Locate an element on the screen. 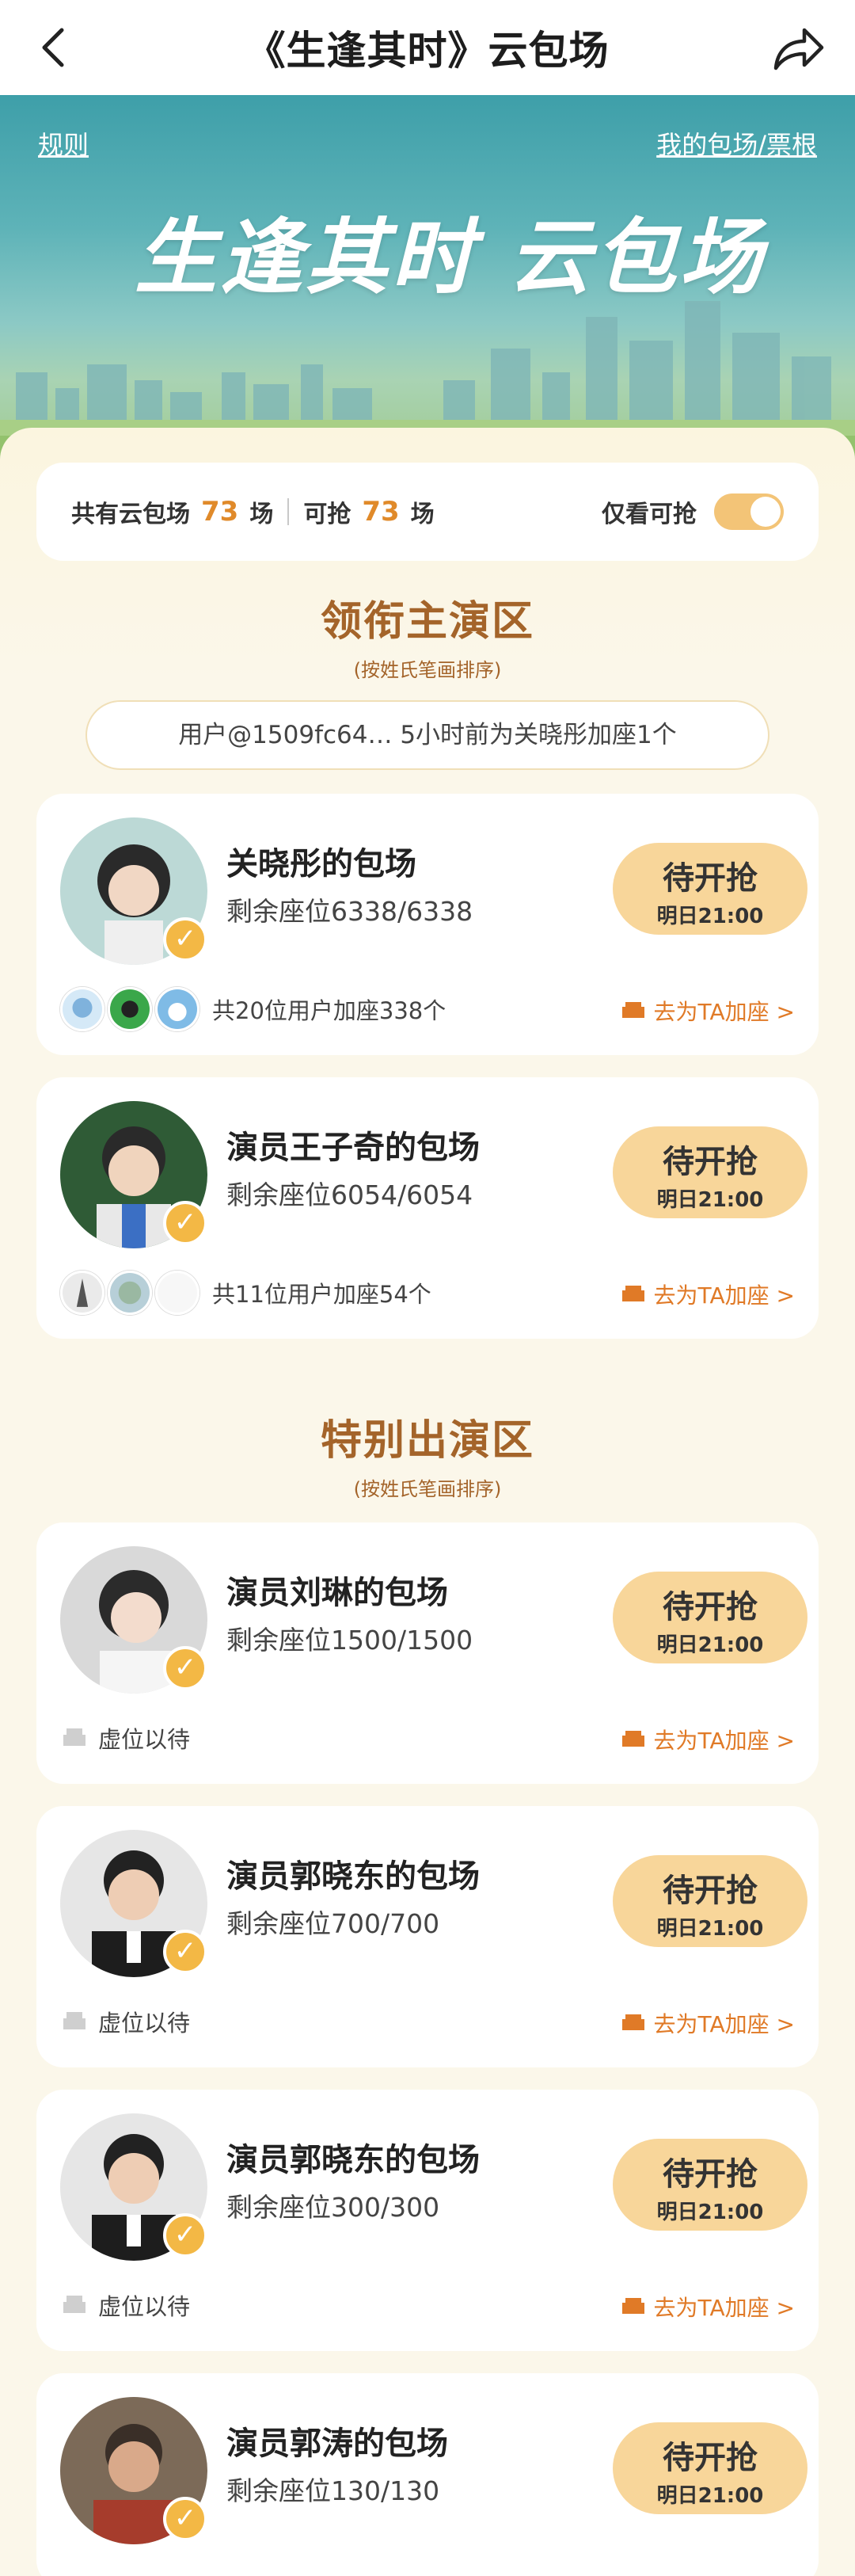 The width and height of the screenshot is (855, 2576). supporters-count: 共20位用户加座338个 is located at coordinates (329, 1010).